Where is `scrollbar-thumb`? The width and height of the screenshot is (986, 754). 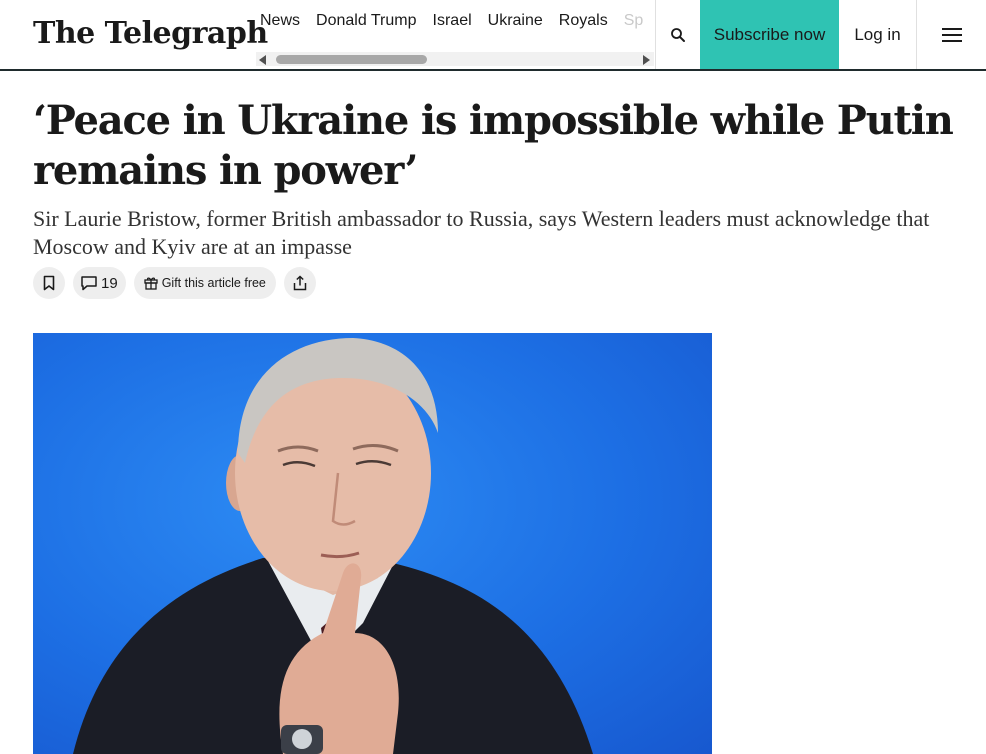
scrollbar-thumb is located at coordinates (351, 59).